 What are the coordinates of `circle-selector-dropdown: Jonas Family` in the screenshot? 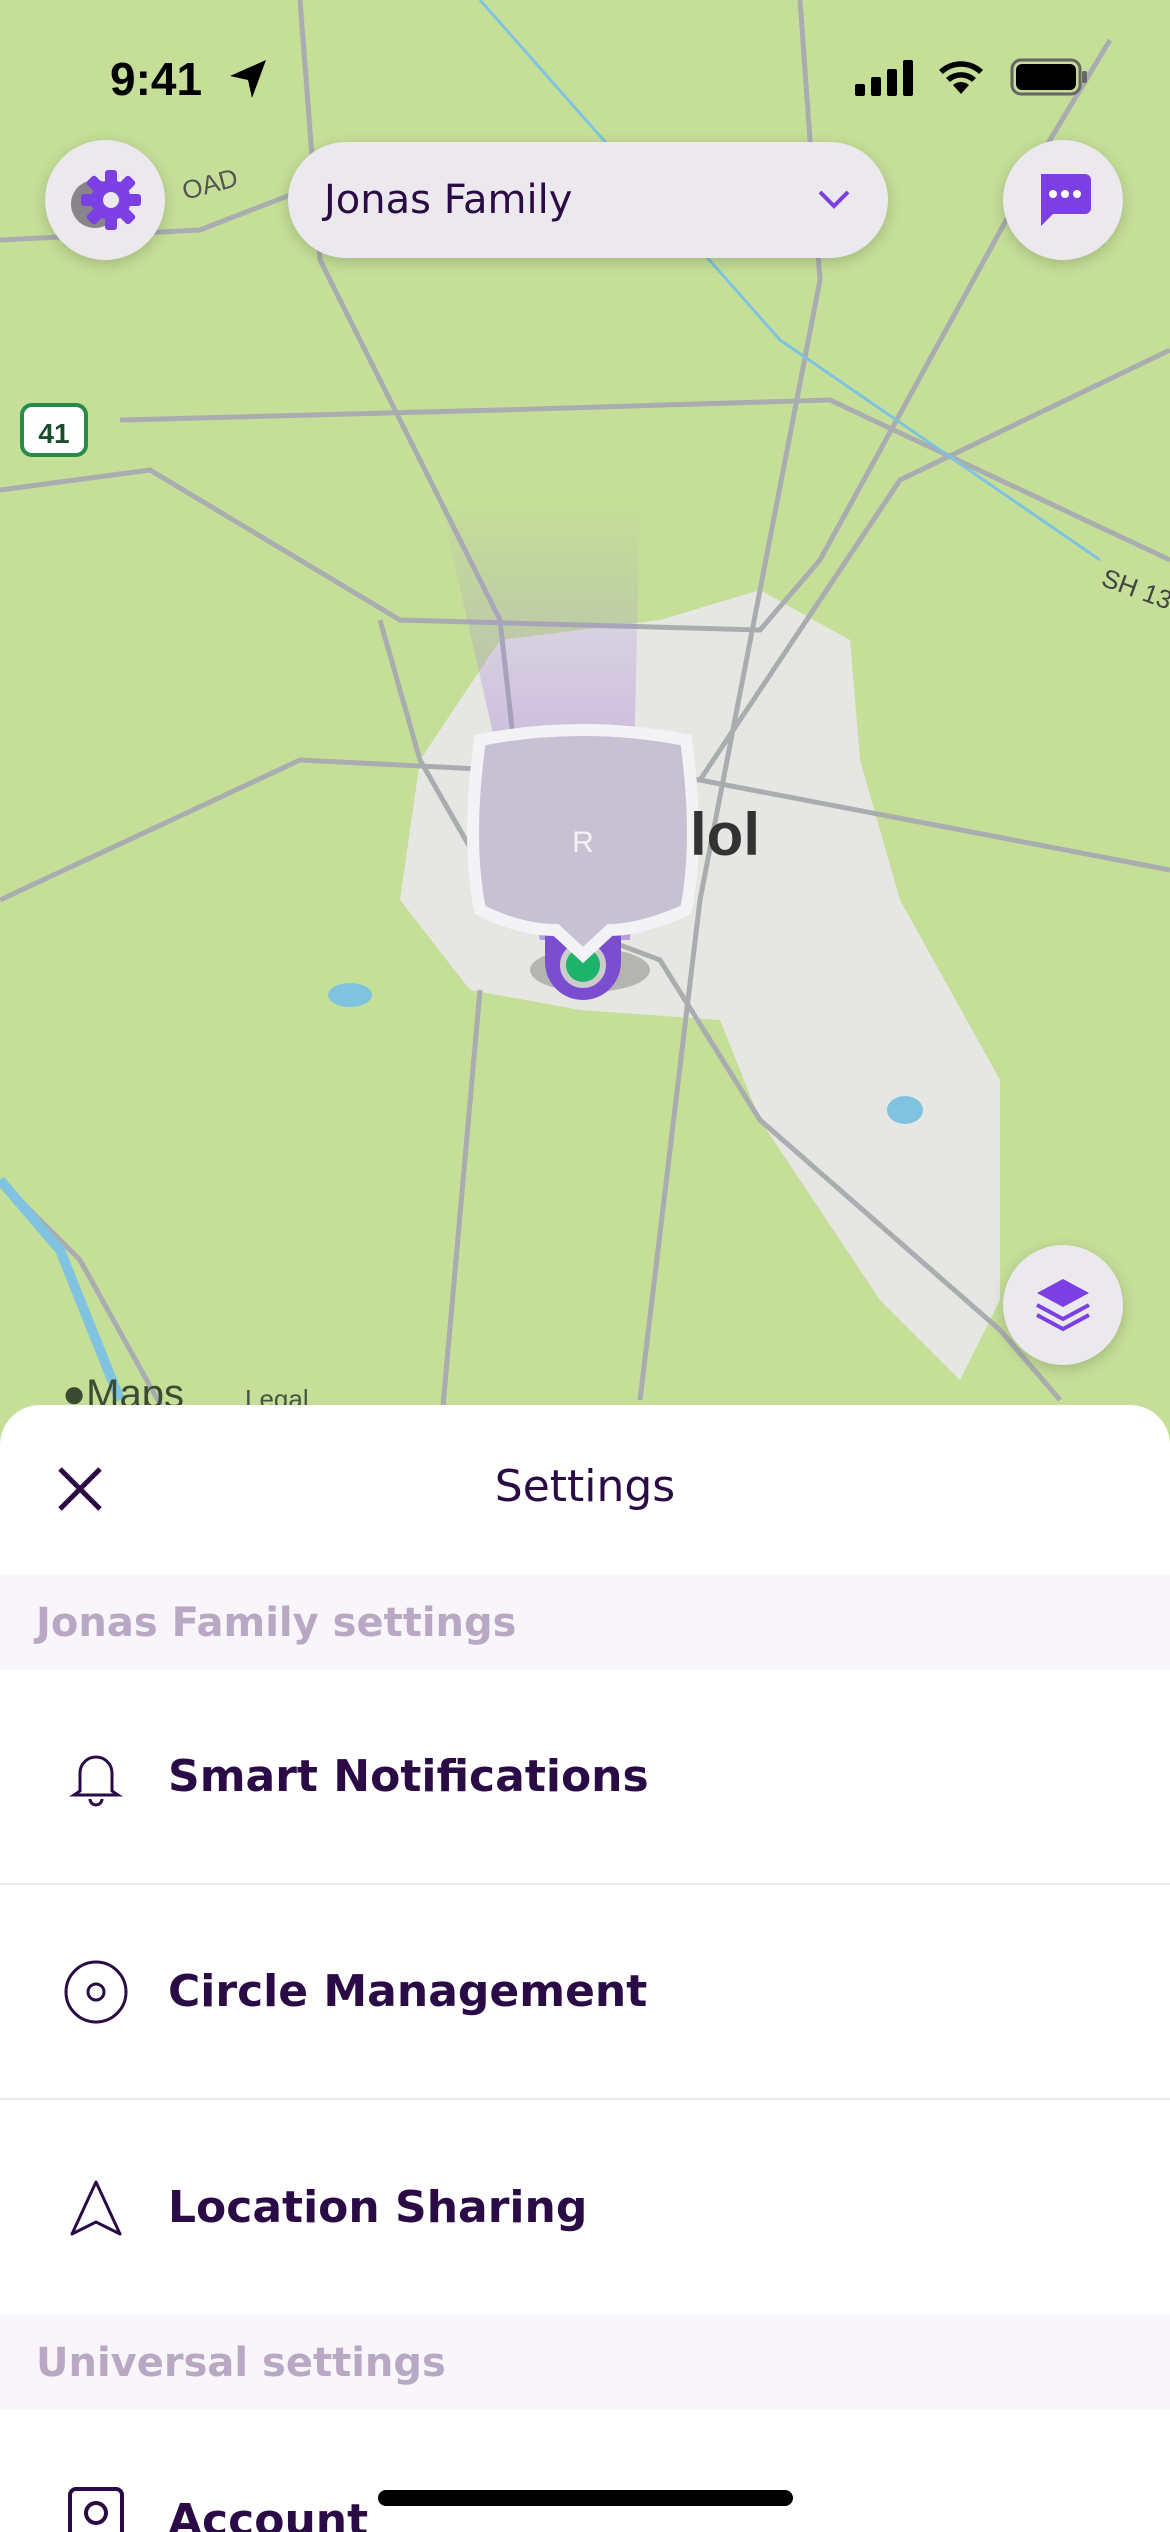 It's located at (588, 200).